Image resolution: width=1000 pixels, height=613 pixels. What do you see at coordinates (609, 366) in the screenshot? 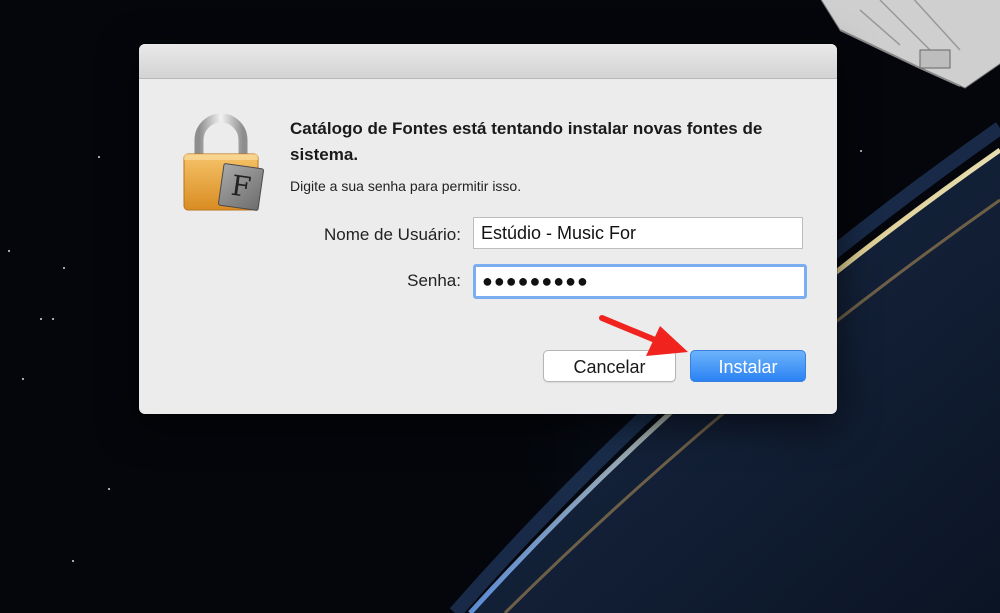
I see `cancel-button: Cancelar` at bounding box center [609, 366].